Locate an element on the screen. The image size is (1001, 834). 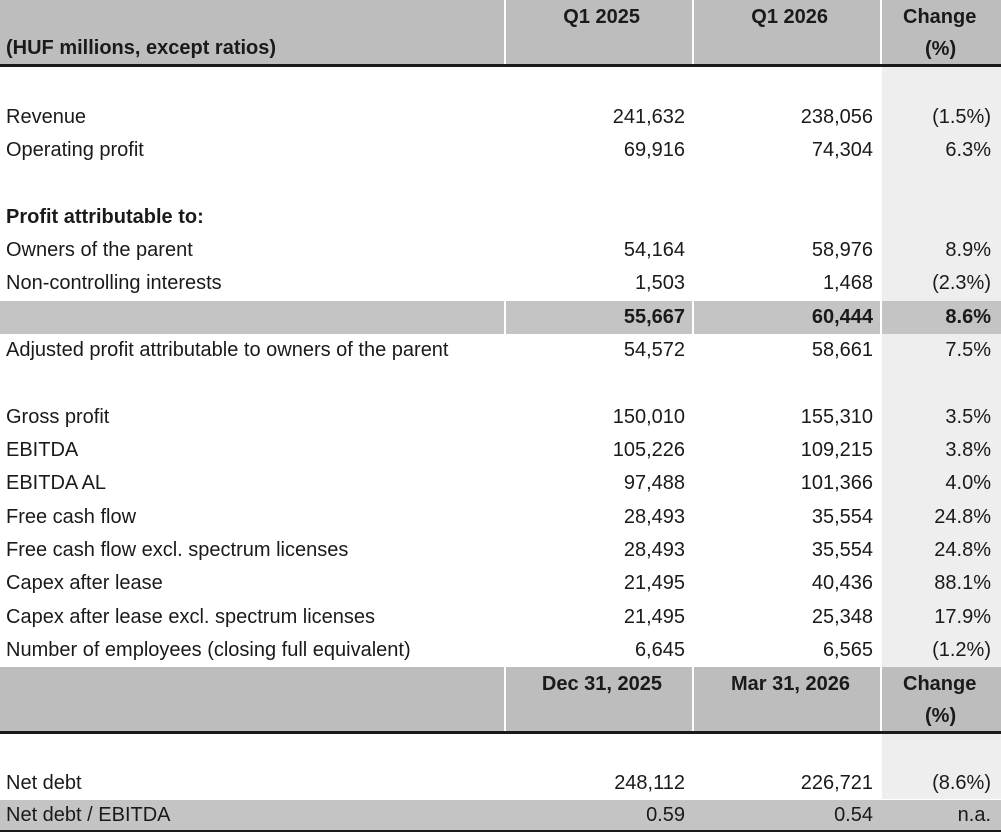
col-header-q1-2025: Q1 2025 is located at coordinates (601, 17).